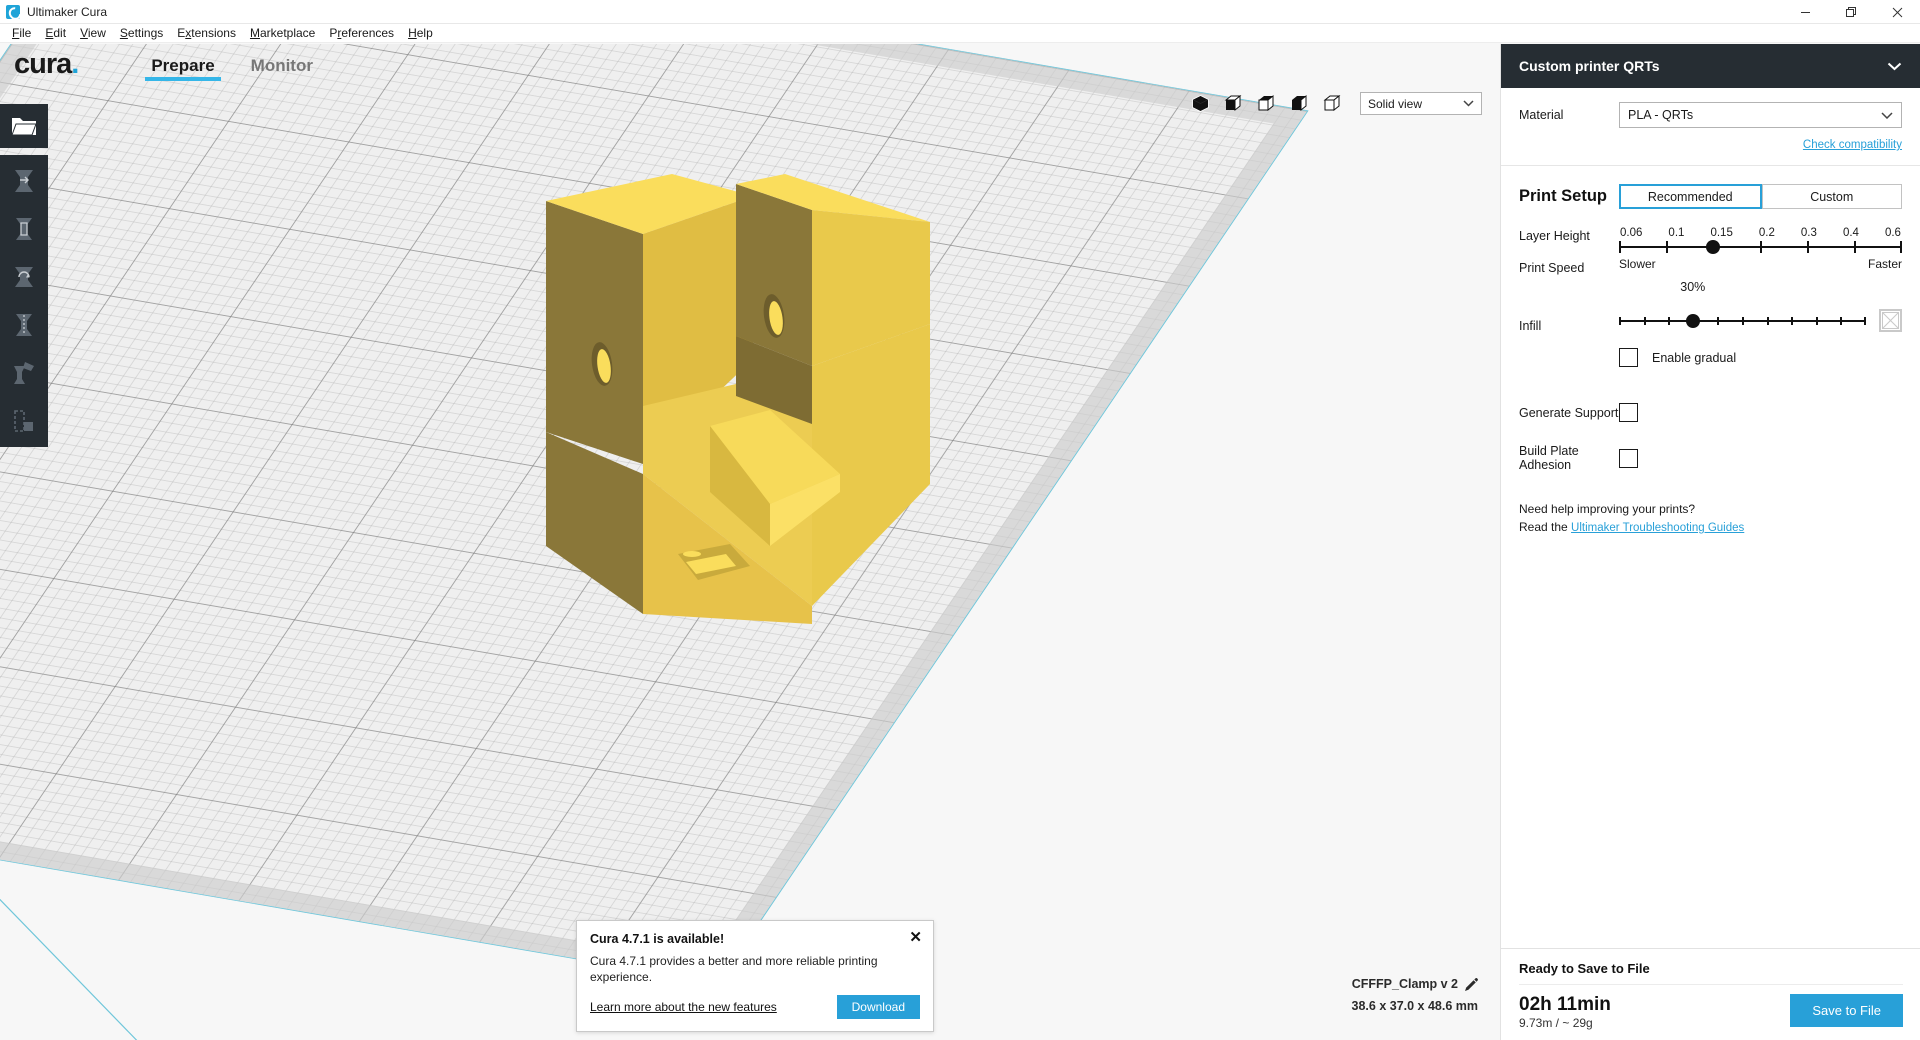 This screenshot has height=1040, width=1920. I want to click on material-label: Material, so click(1541, 115).